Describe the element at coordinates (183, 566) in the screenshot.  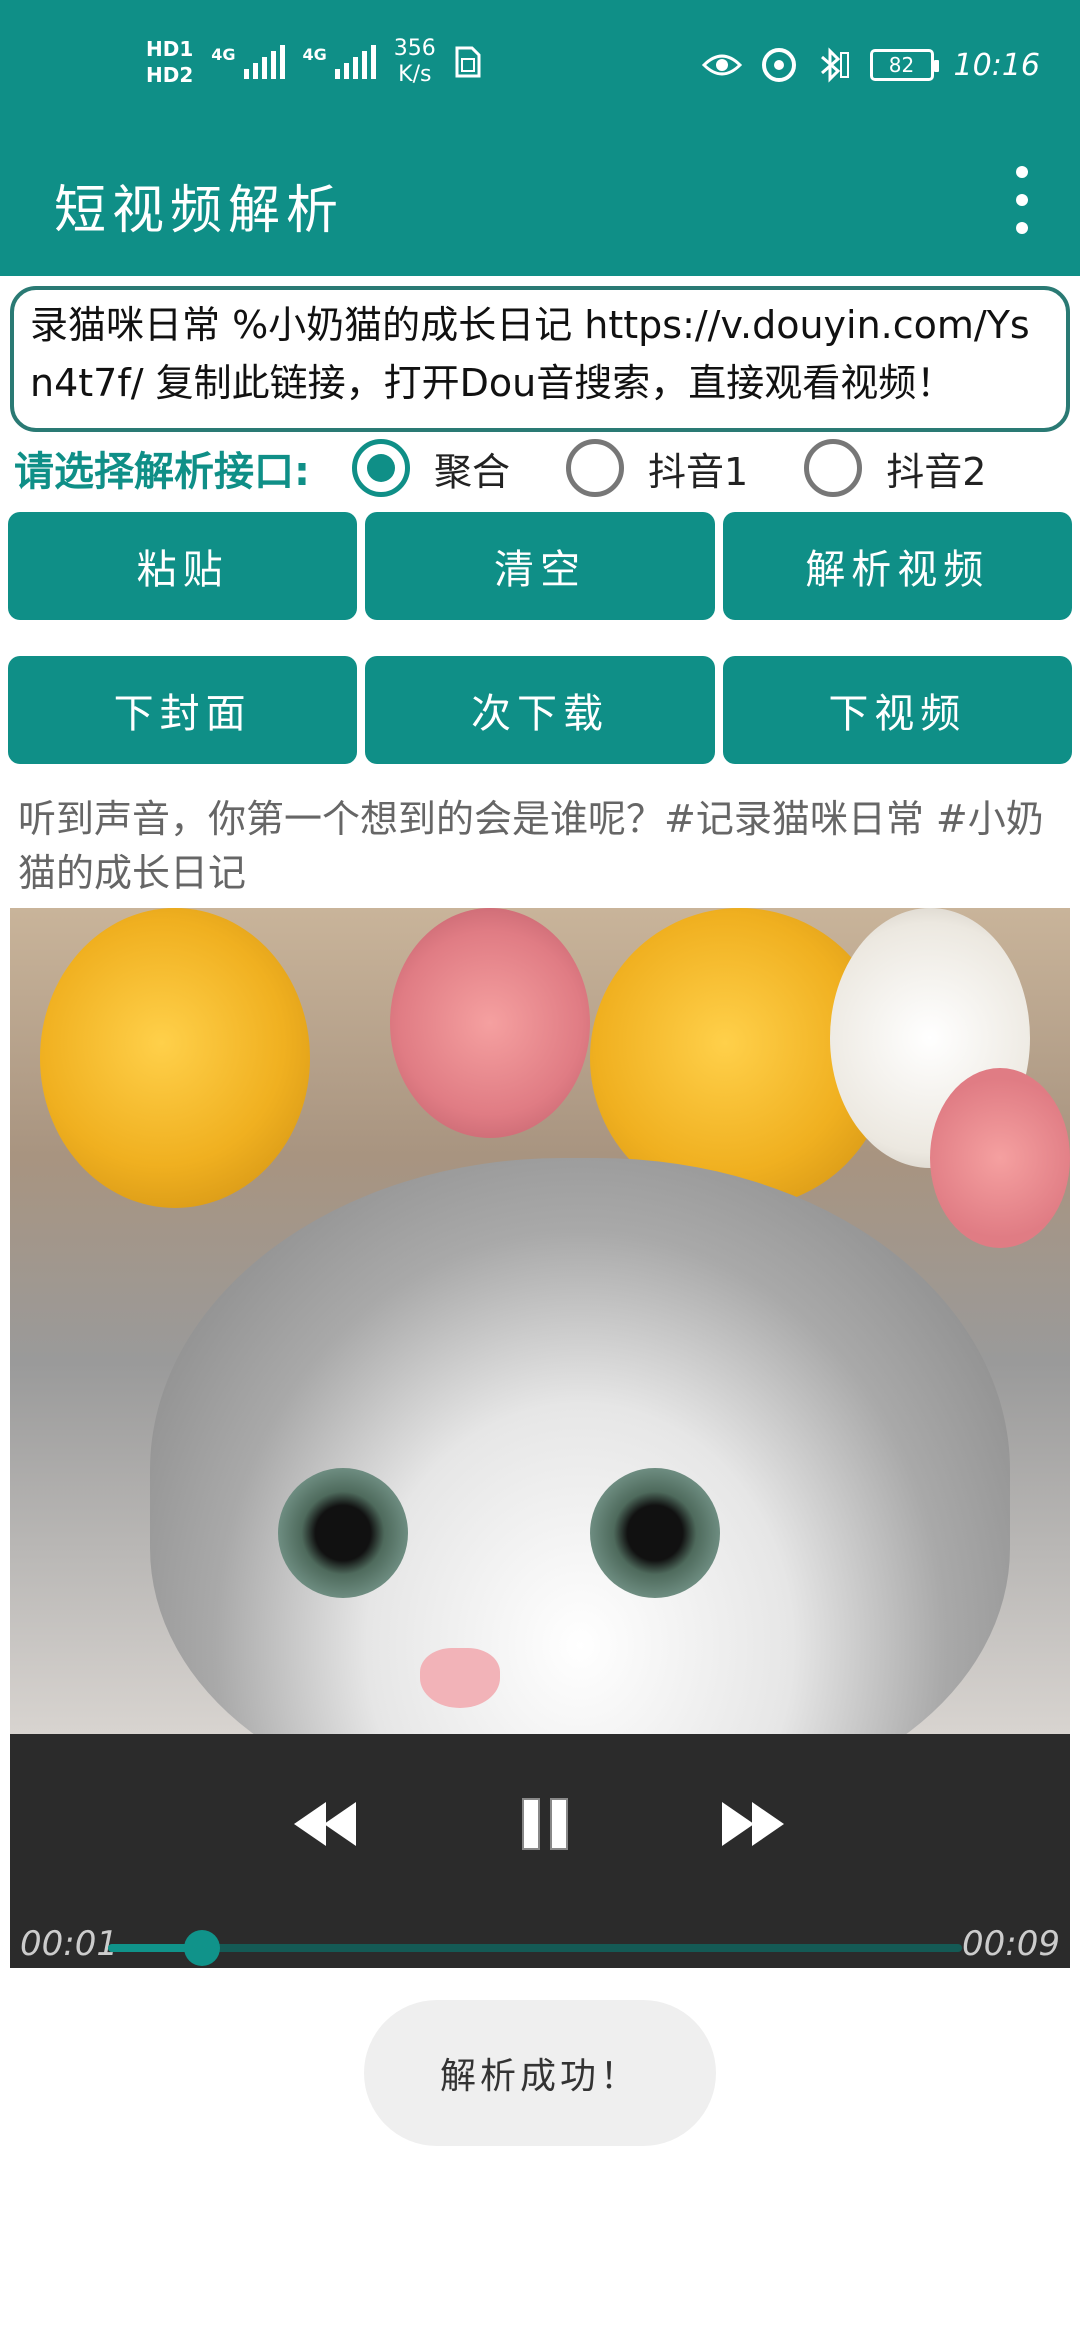
I see `paste-button: 粘贴` at that location.